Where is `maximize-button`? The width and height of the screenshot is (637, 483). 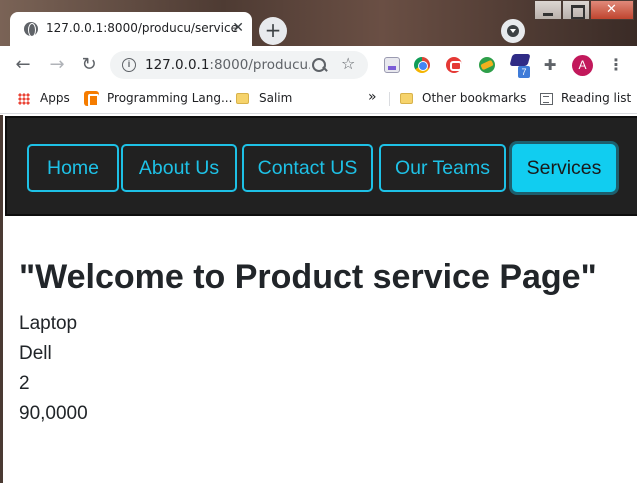 maximize-button is located at coordinates (576, 10).